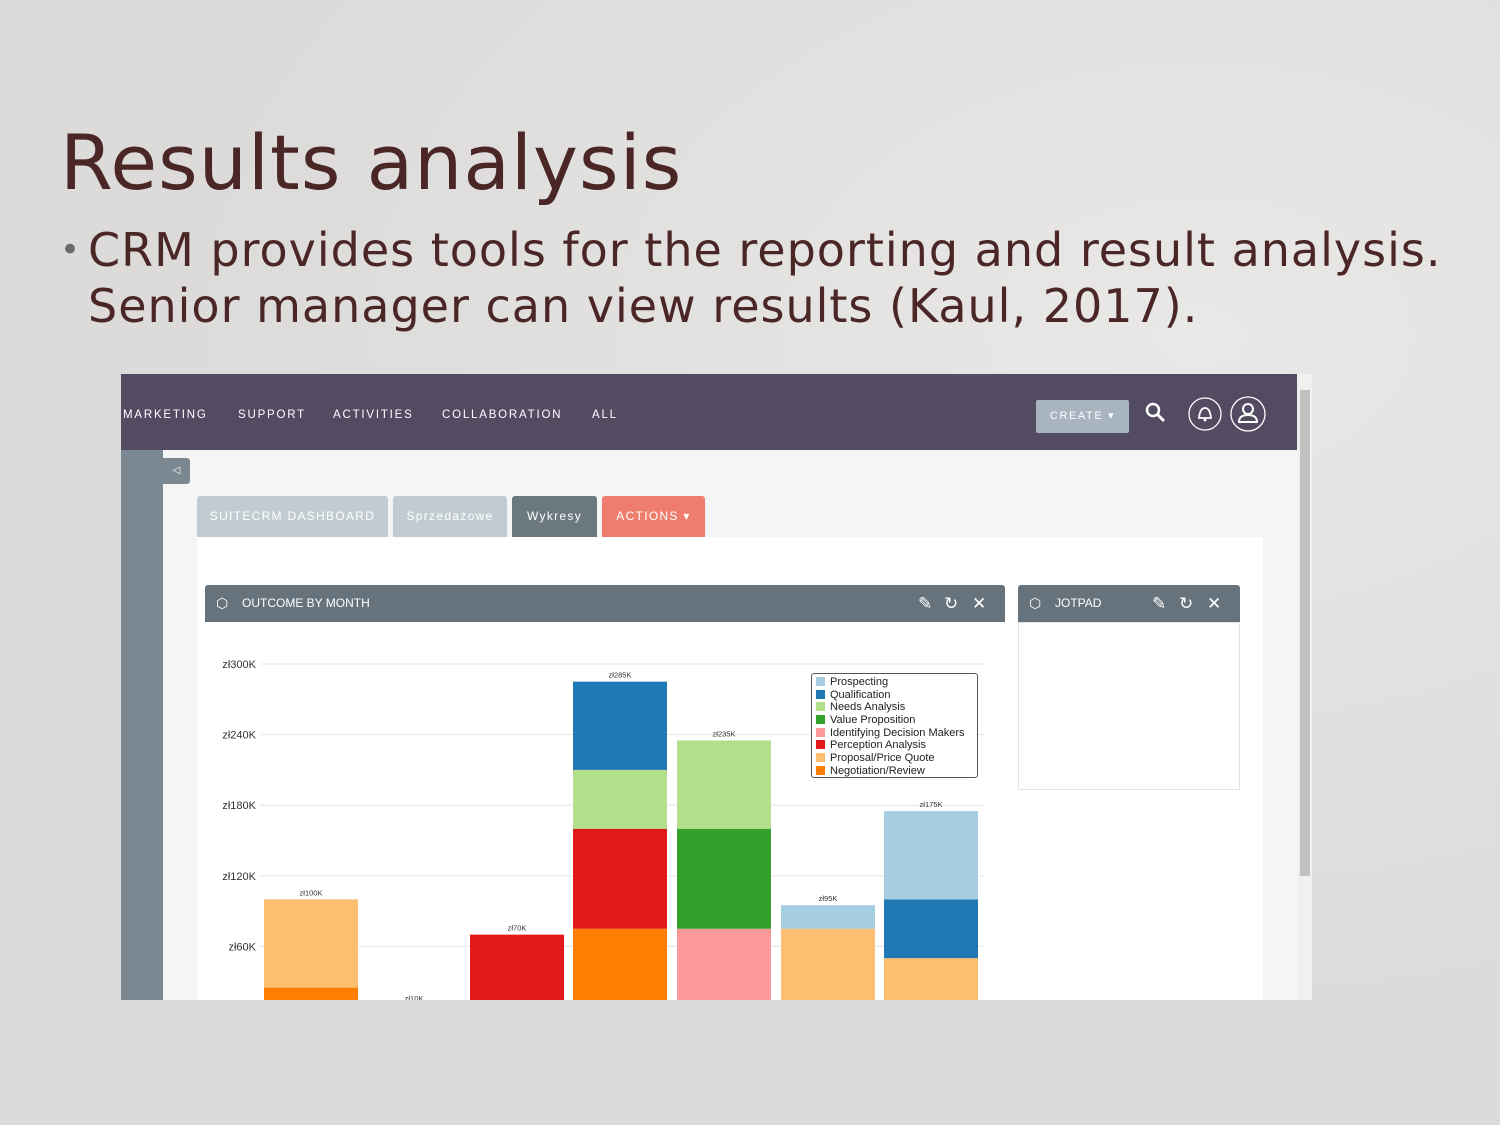  What do you see at coordinates (306, 603) in the screenshot?
I see `dashlet-title: OUTCOME BY MONTH` at bounding box center [306, 603].